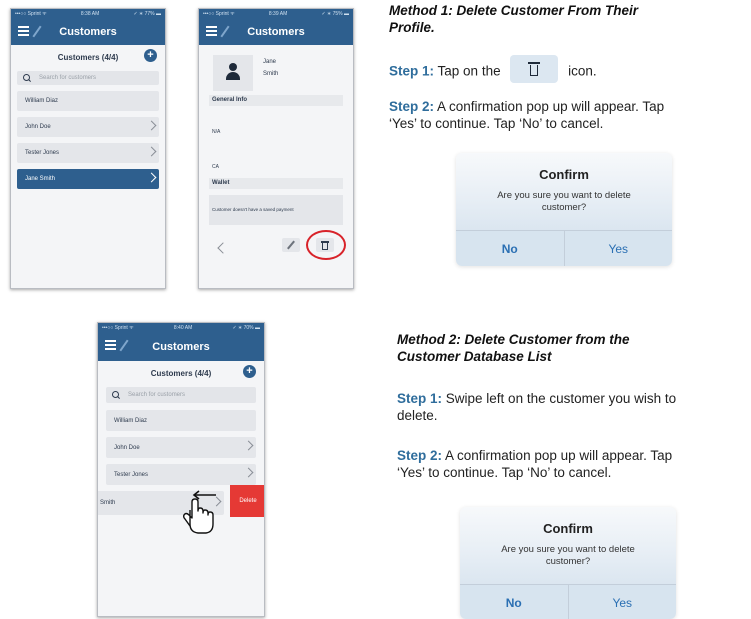 This screenshot has height=619, width=751. Describe the element at coordinates (412, 27) in the screenshot. I see `method1-title-line2: Profile.` at that location.